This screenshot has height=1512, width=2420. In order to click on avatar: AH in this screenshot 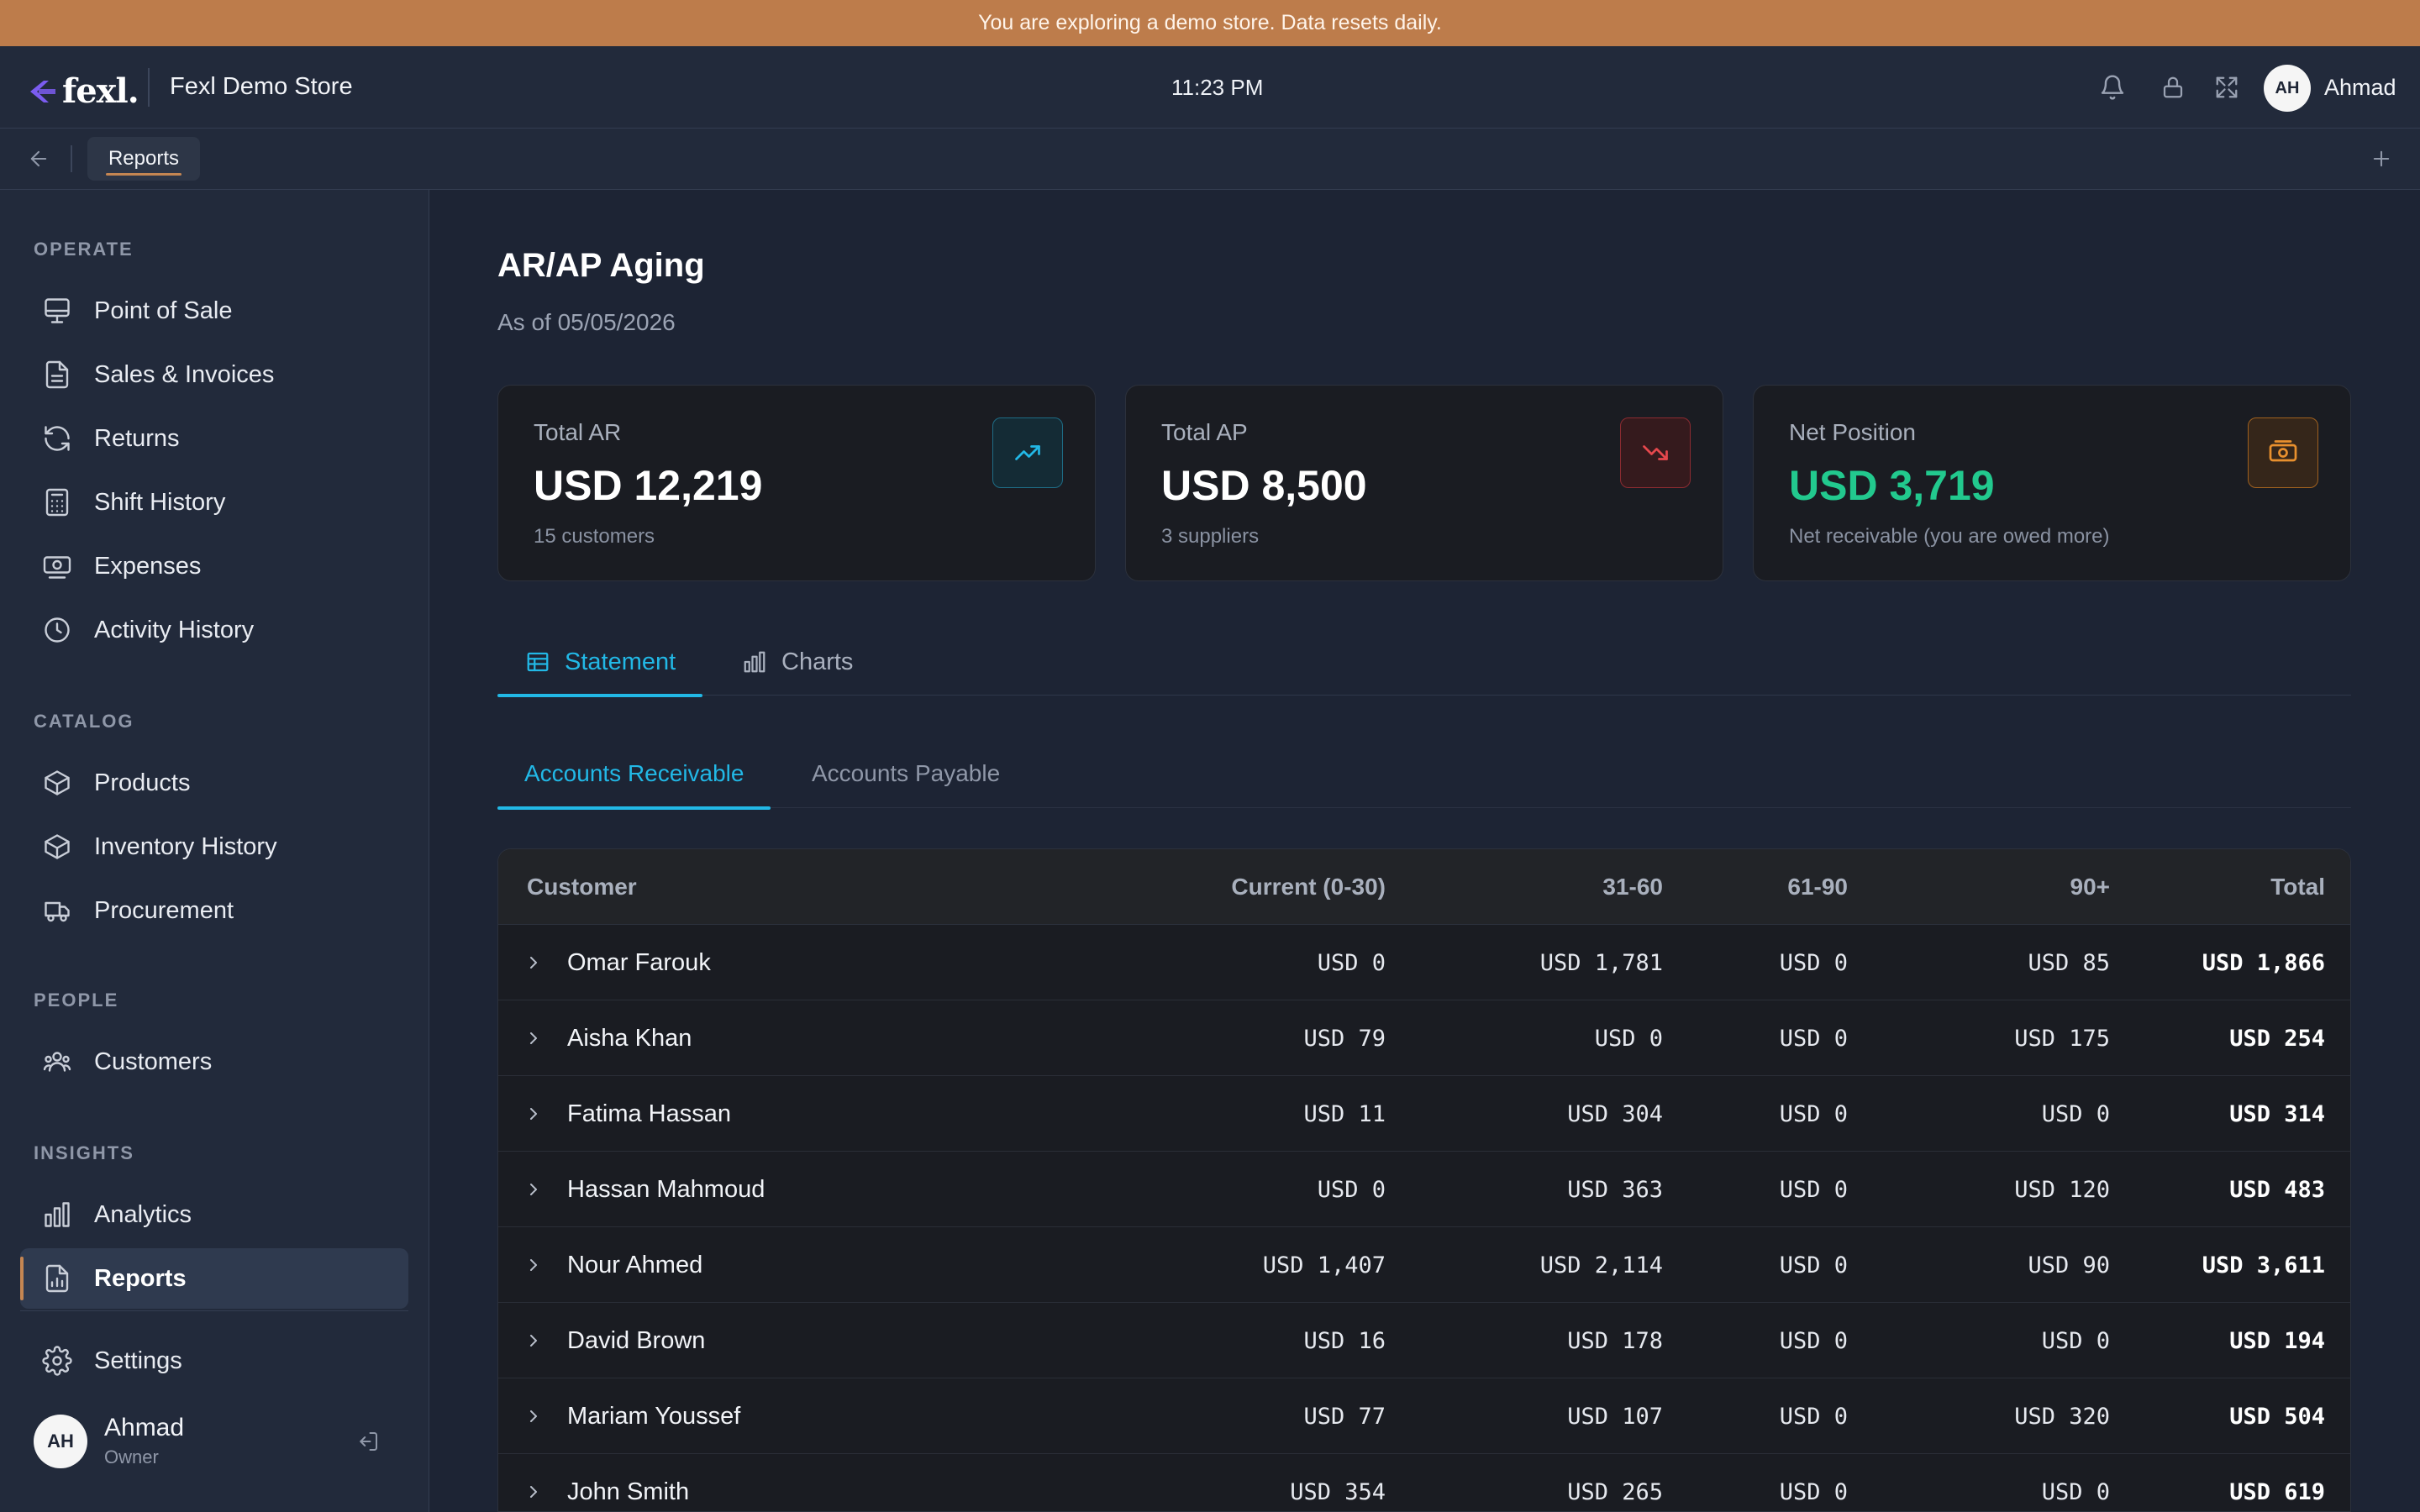, I will do `click(60, 1441)`.